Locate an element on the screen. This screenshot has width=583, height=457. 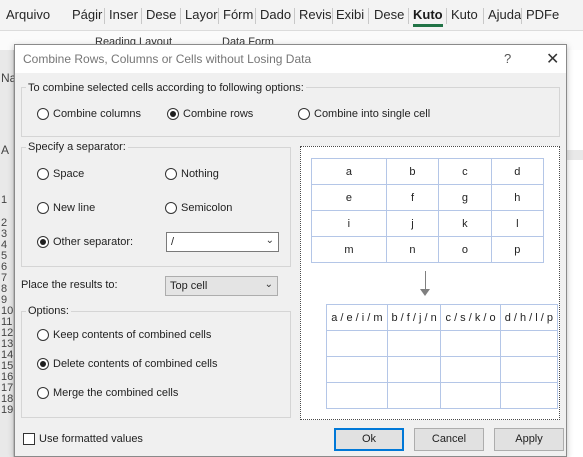
tab-pdfelement: PDFe is located at coordinates (542, 14).